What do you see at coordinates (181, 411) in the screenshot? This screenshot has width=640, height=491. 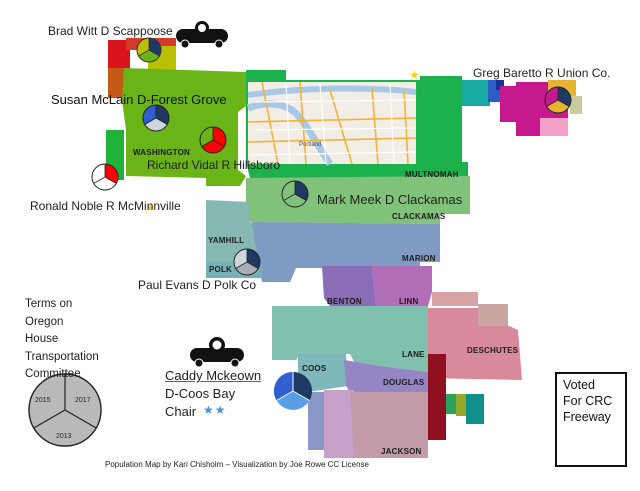 I see `mckeown-role-label: Chair` at bounding box center [181, 411].